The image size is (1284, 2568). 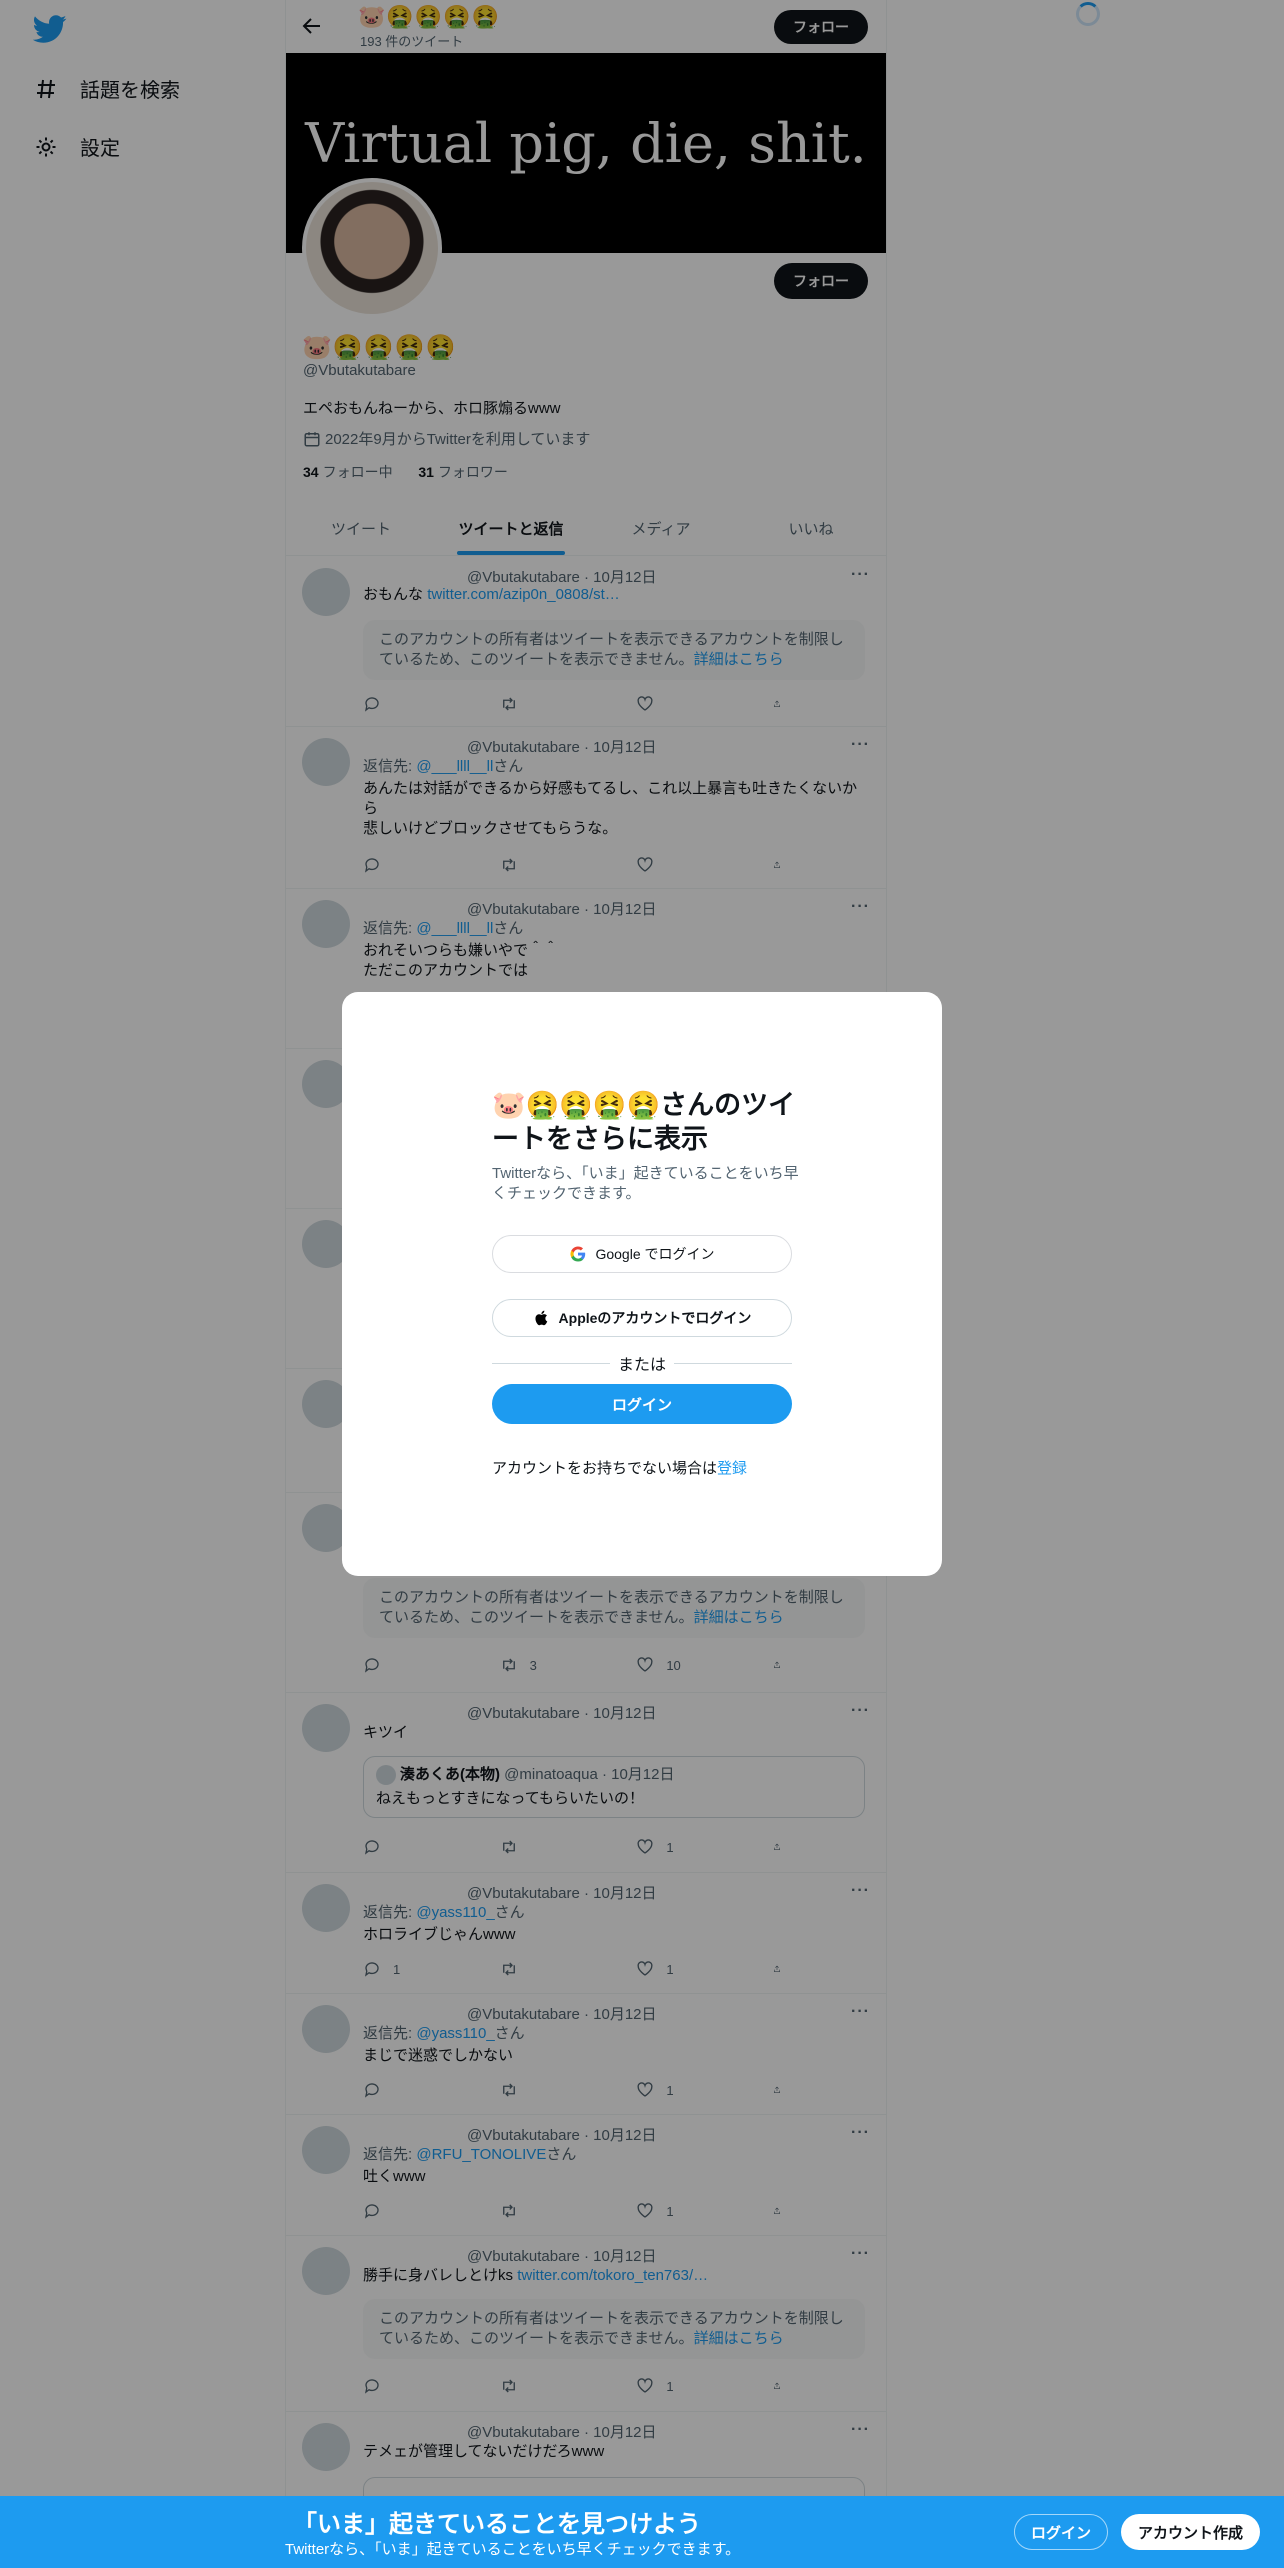 What do you see at coordinates (732, 1468) in the screenshot?
I see `signup-link: 登録` at bounding box center [732, 1468].